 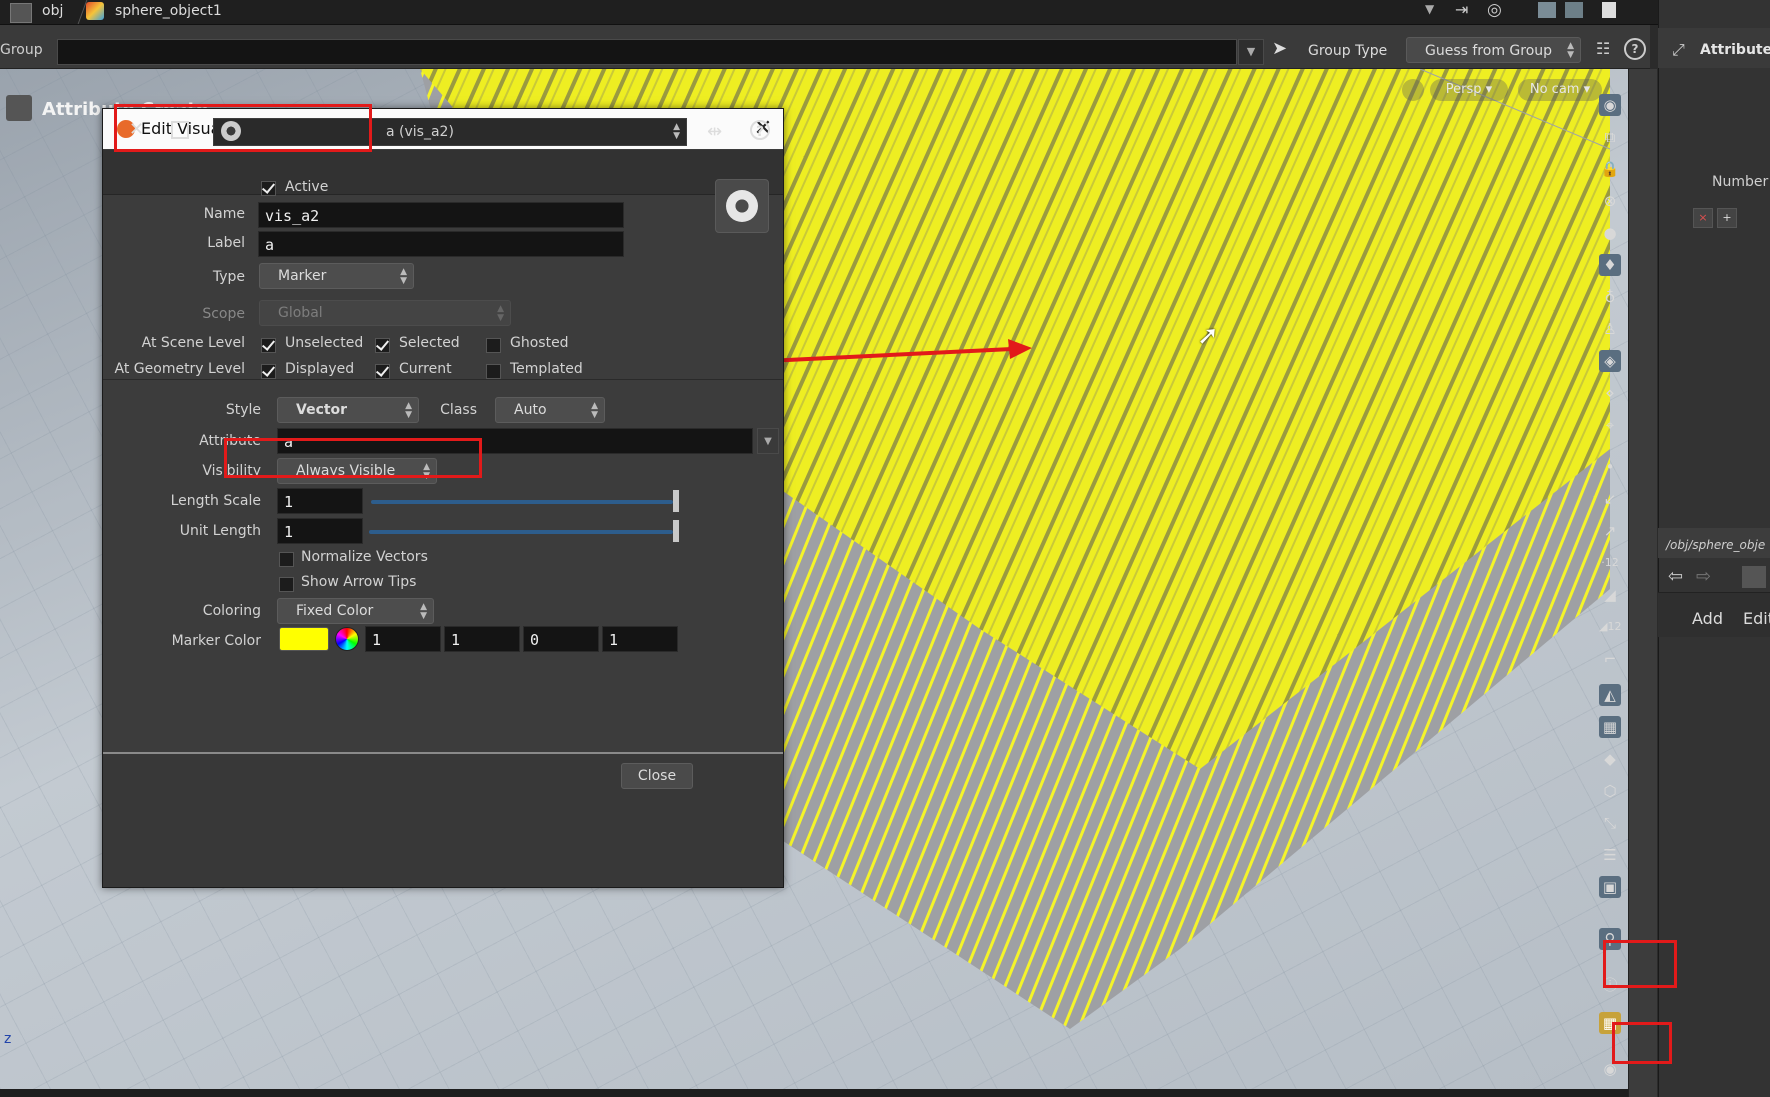 I want to click on style-select: Vector ▲ ▼, so click(x=348, y=410).